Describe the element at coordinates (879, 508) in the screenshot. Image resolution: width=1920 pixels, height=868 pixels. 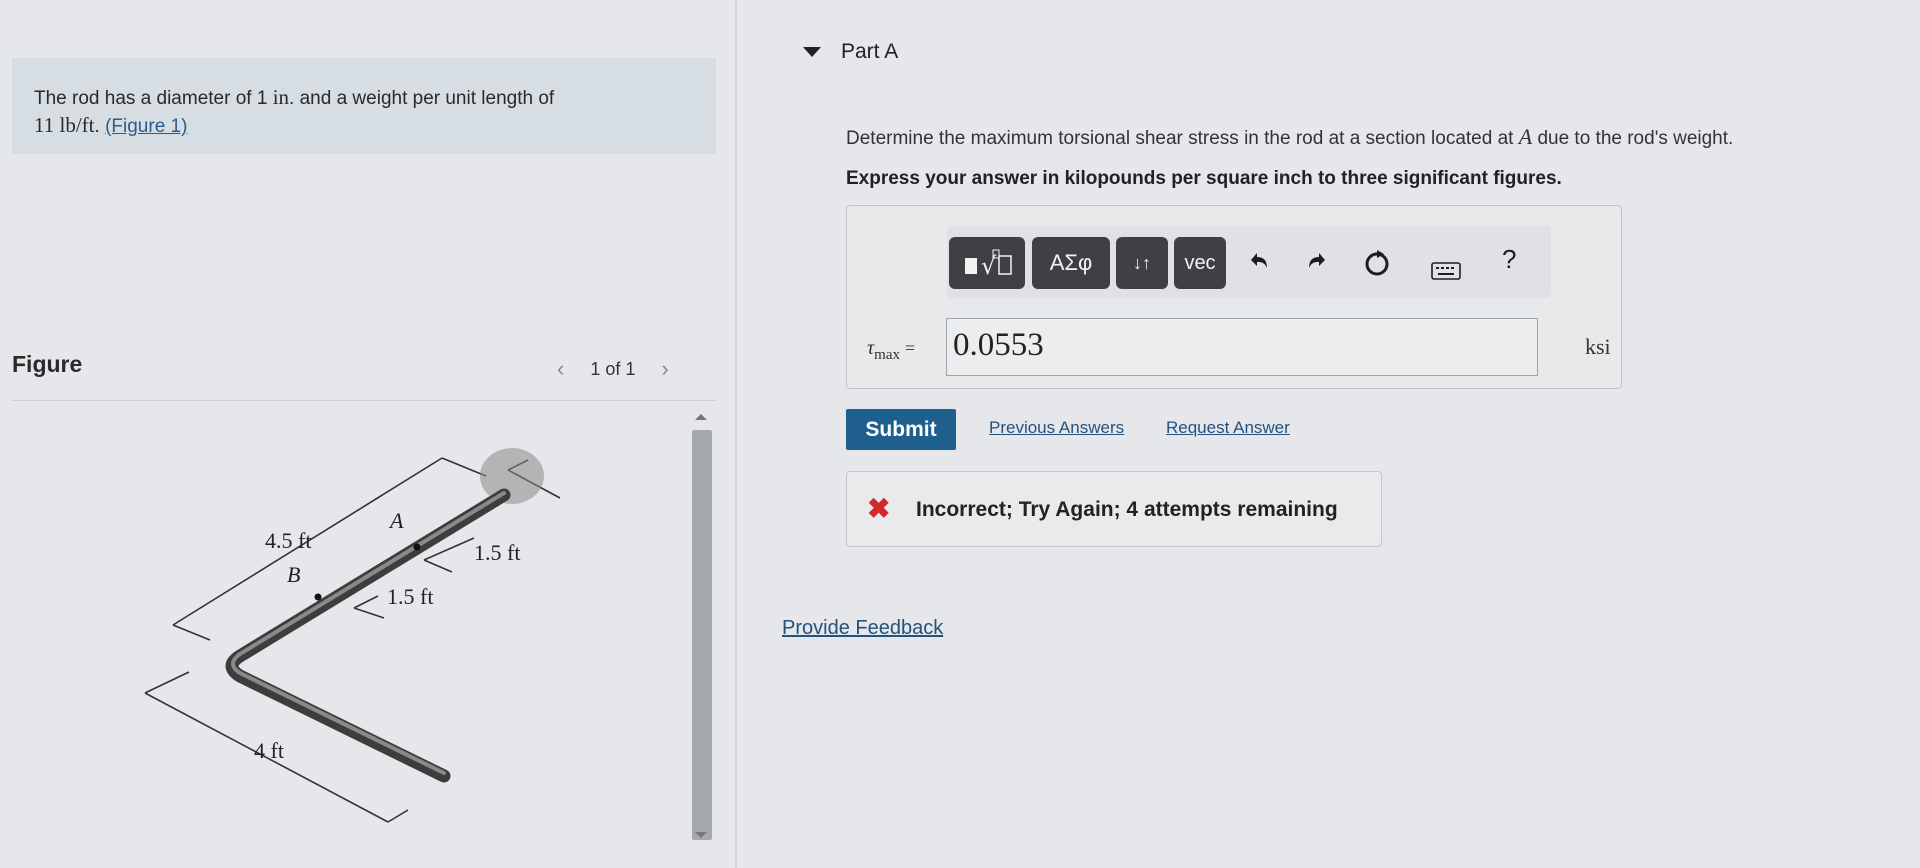
I see `incorrect-x-icon: ✖` at that location.